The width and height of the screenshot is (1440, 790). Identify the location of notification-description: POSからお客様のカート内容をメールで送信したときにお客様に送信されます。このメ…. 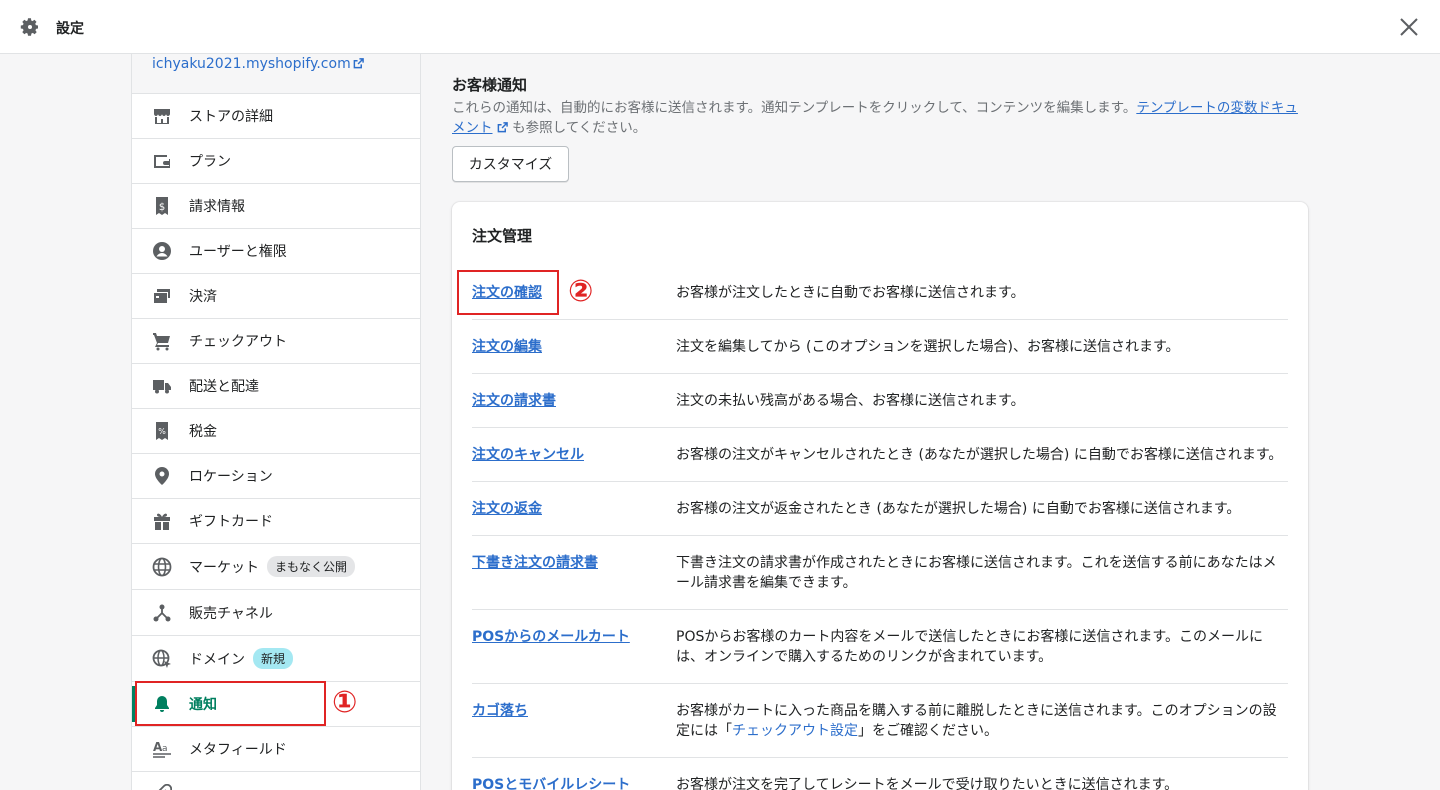
(969, 647).